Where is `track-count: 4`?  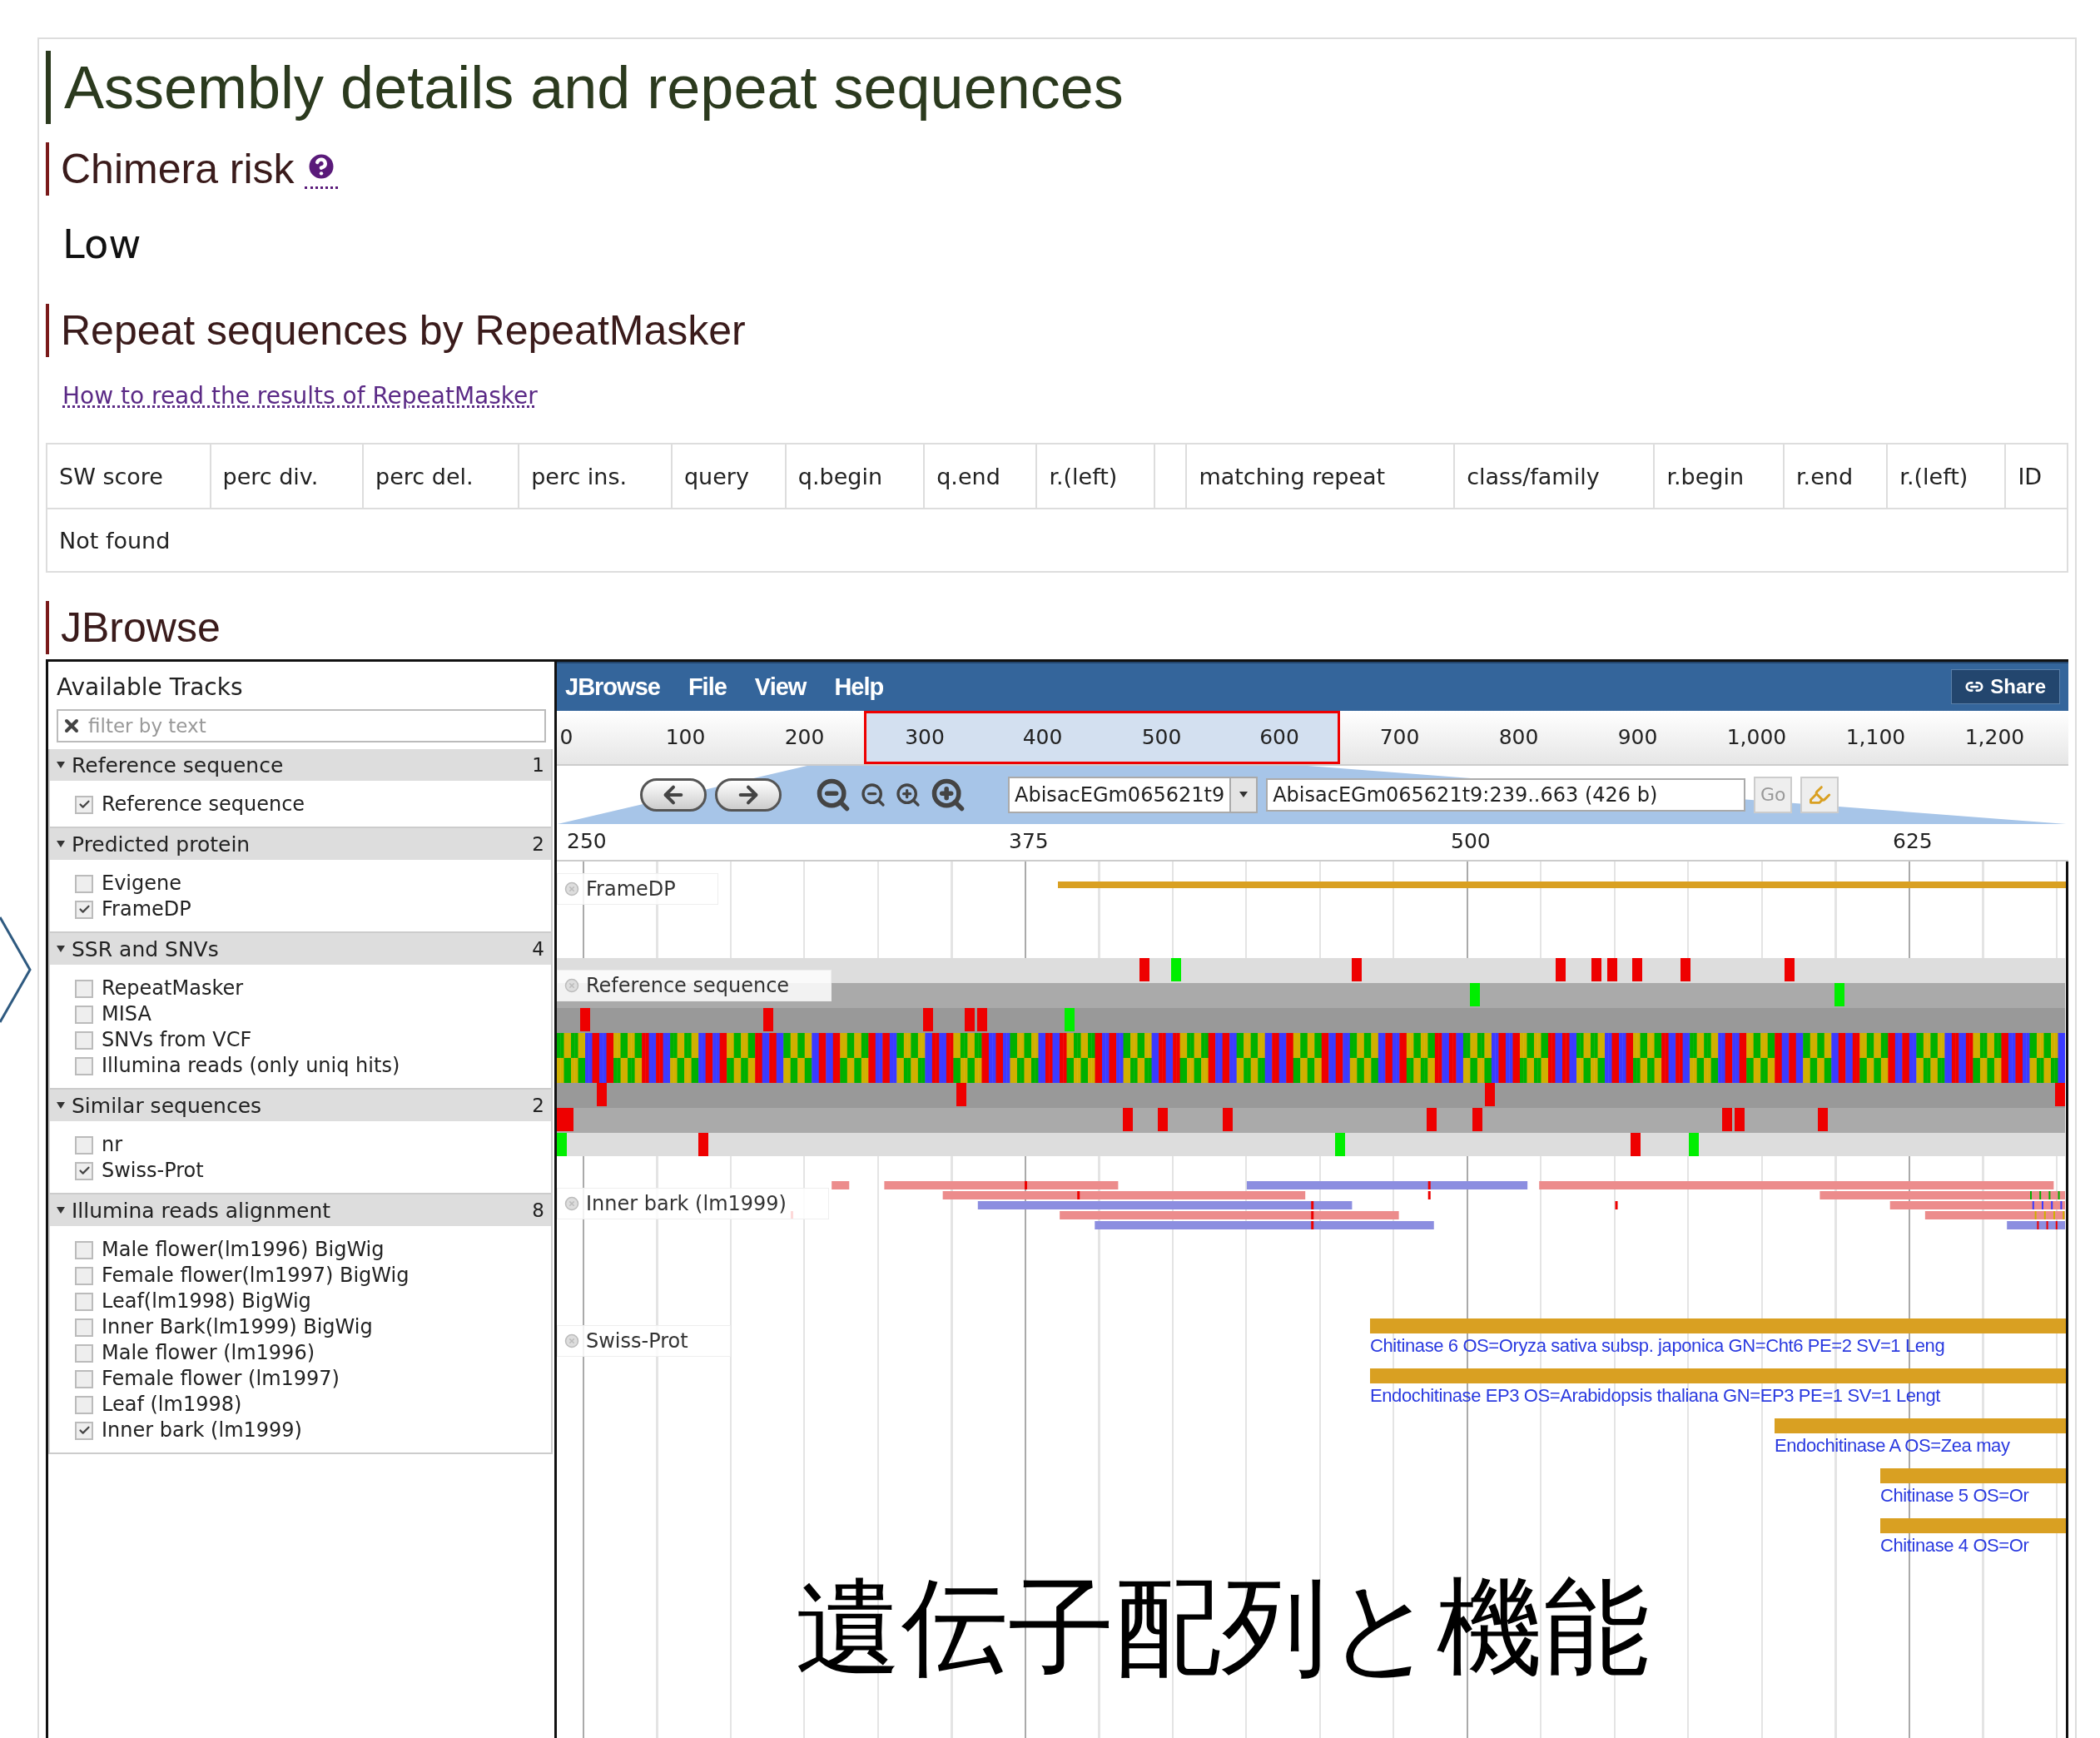 track-count: 4 is located at coordinates (538, 949).